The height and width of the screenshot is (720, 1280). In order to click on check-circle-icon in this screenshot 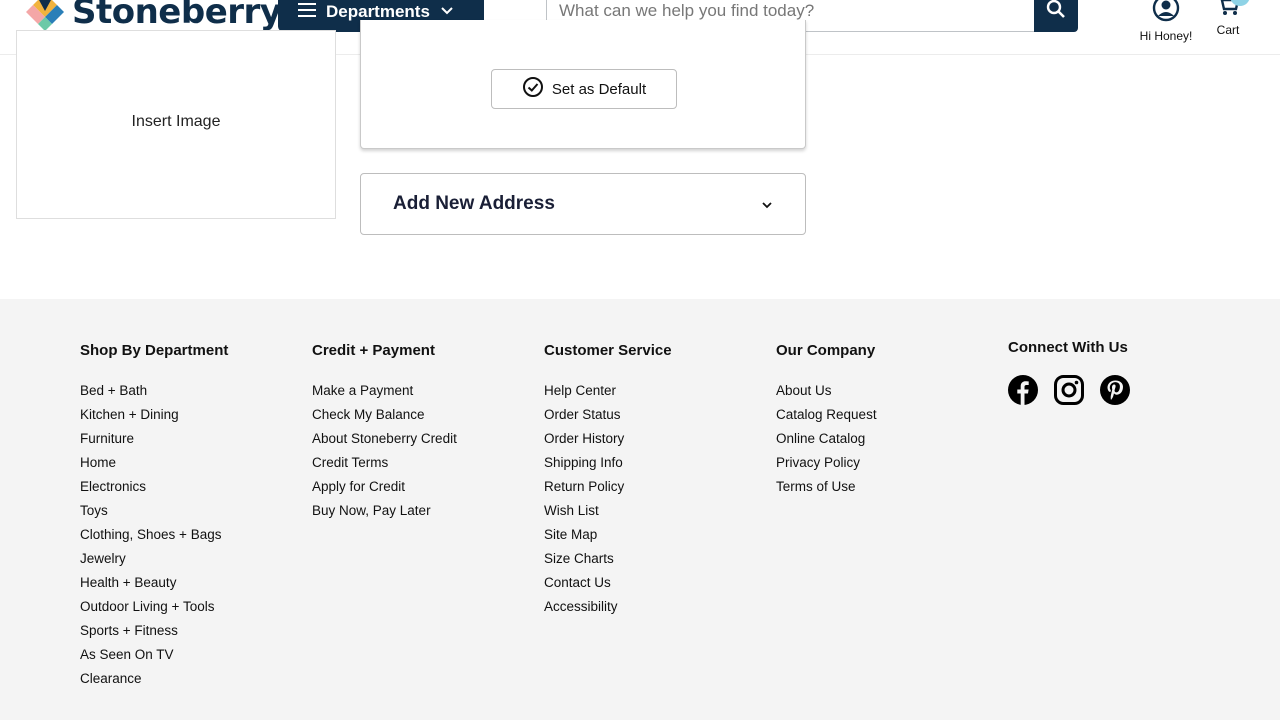, I will do `click(537, 89)`.